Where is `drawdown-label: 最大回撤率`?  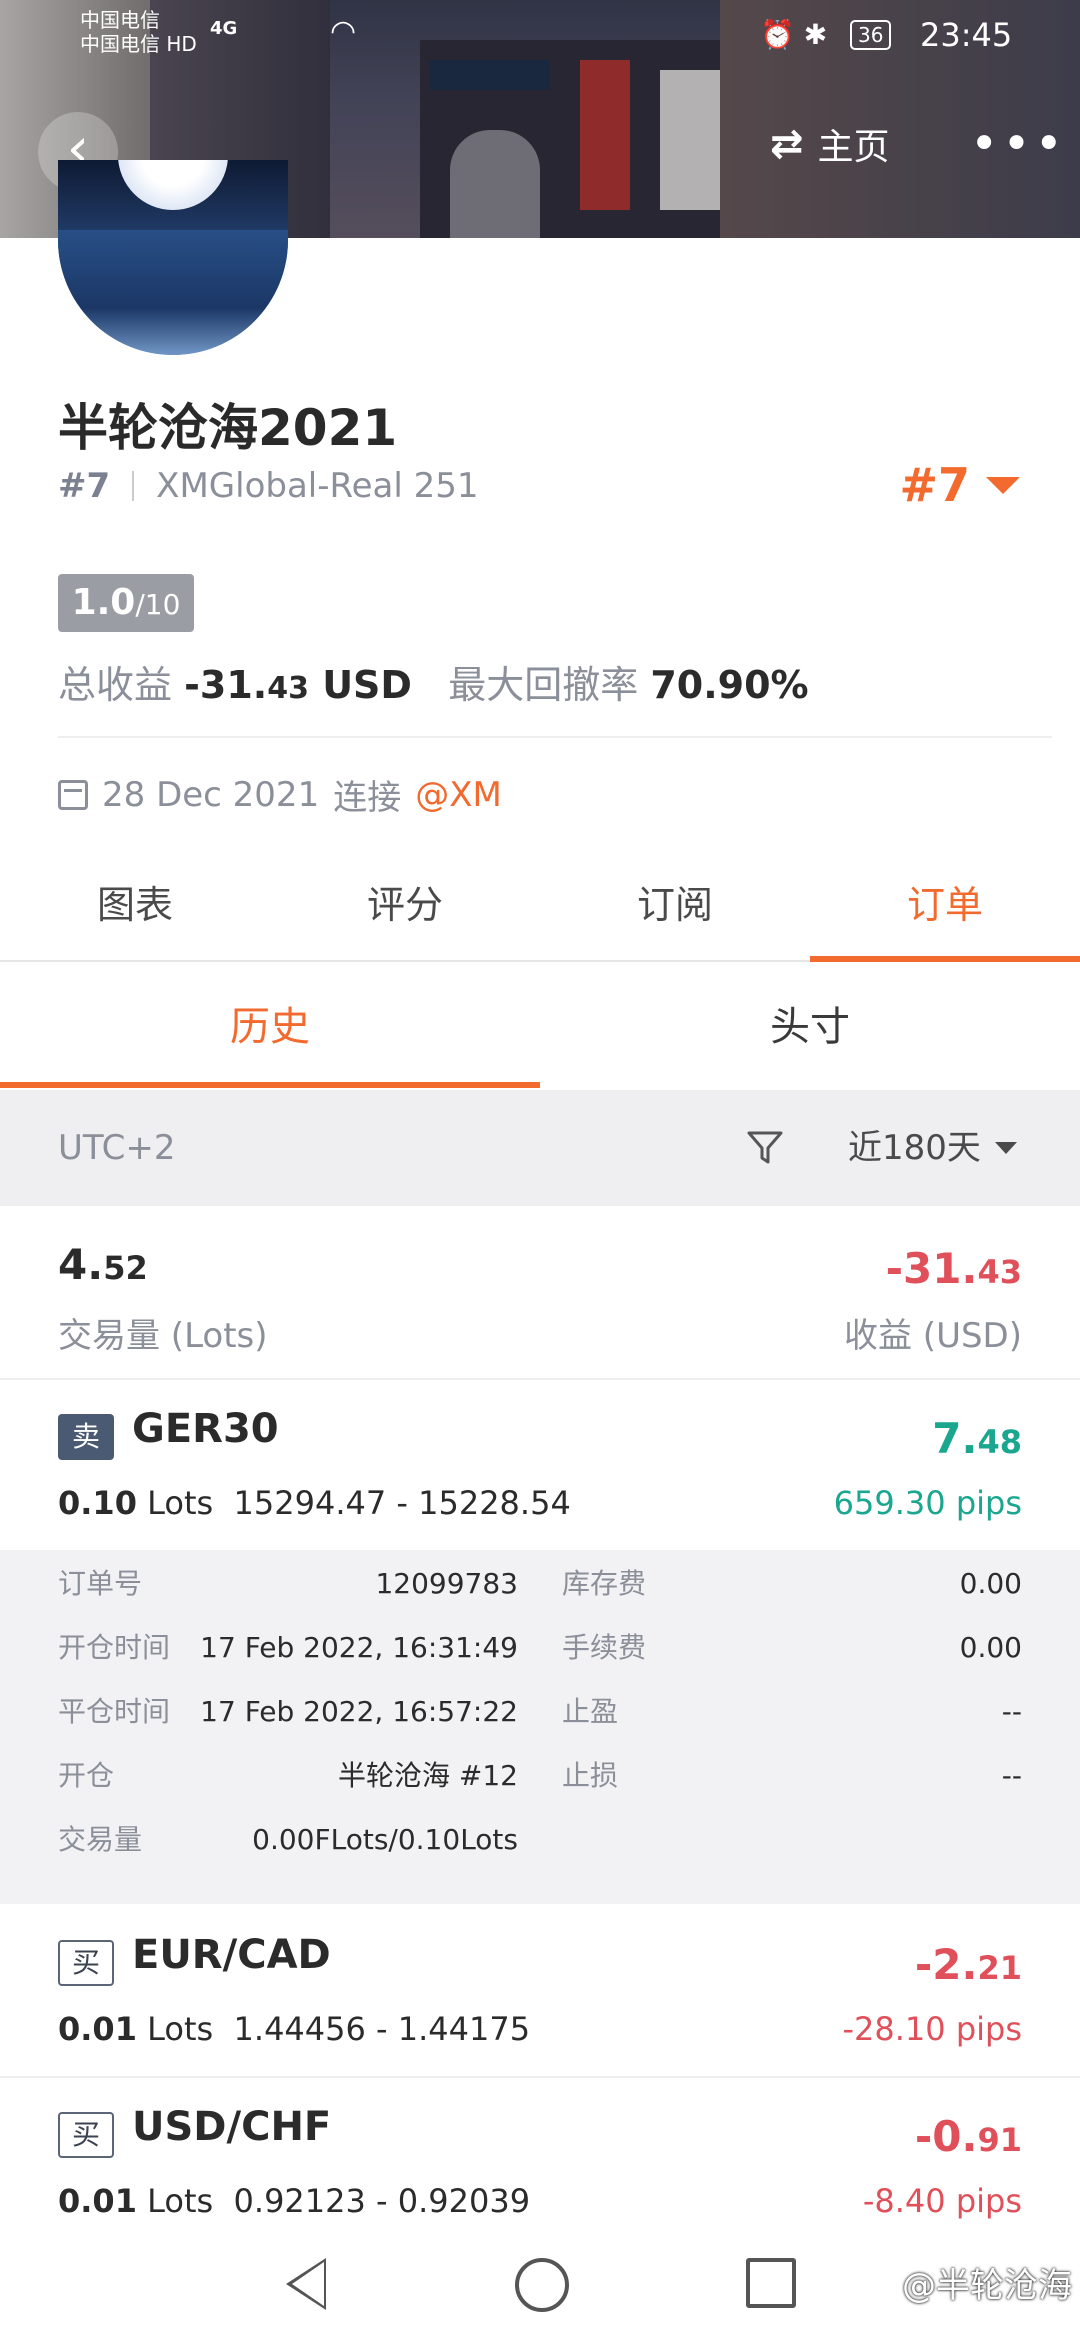 drawdown-label: 最大回撤率 is located at coordinates (543, 685).